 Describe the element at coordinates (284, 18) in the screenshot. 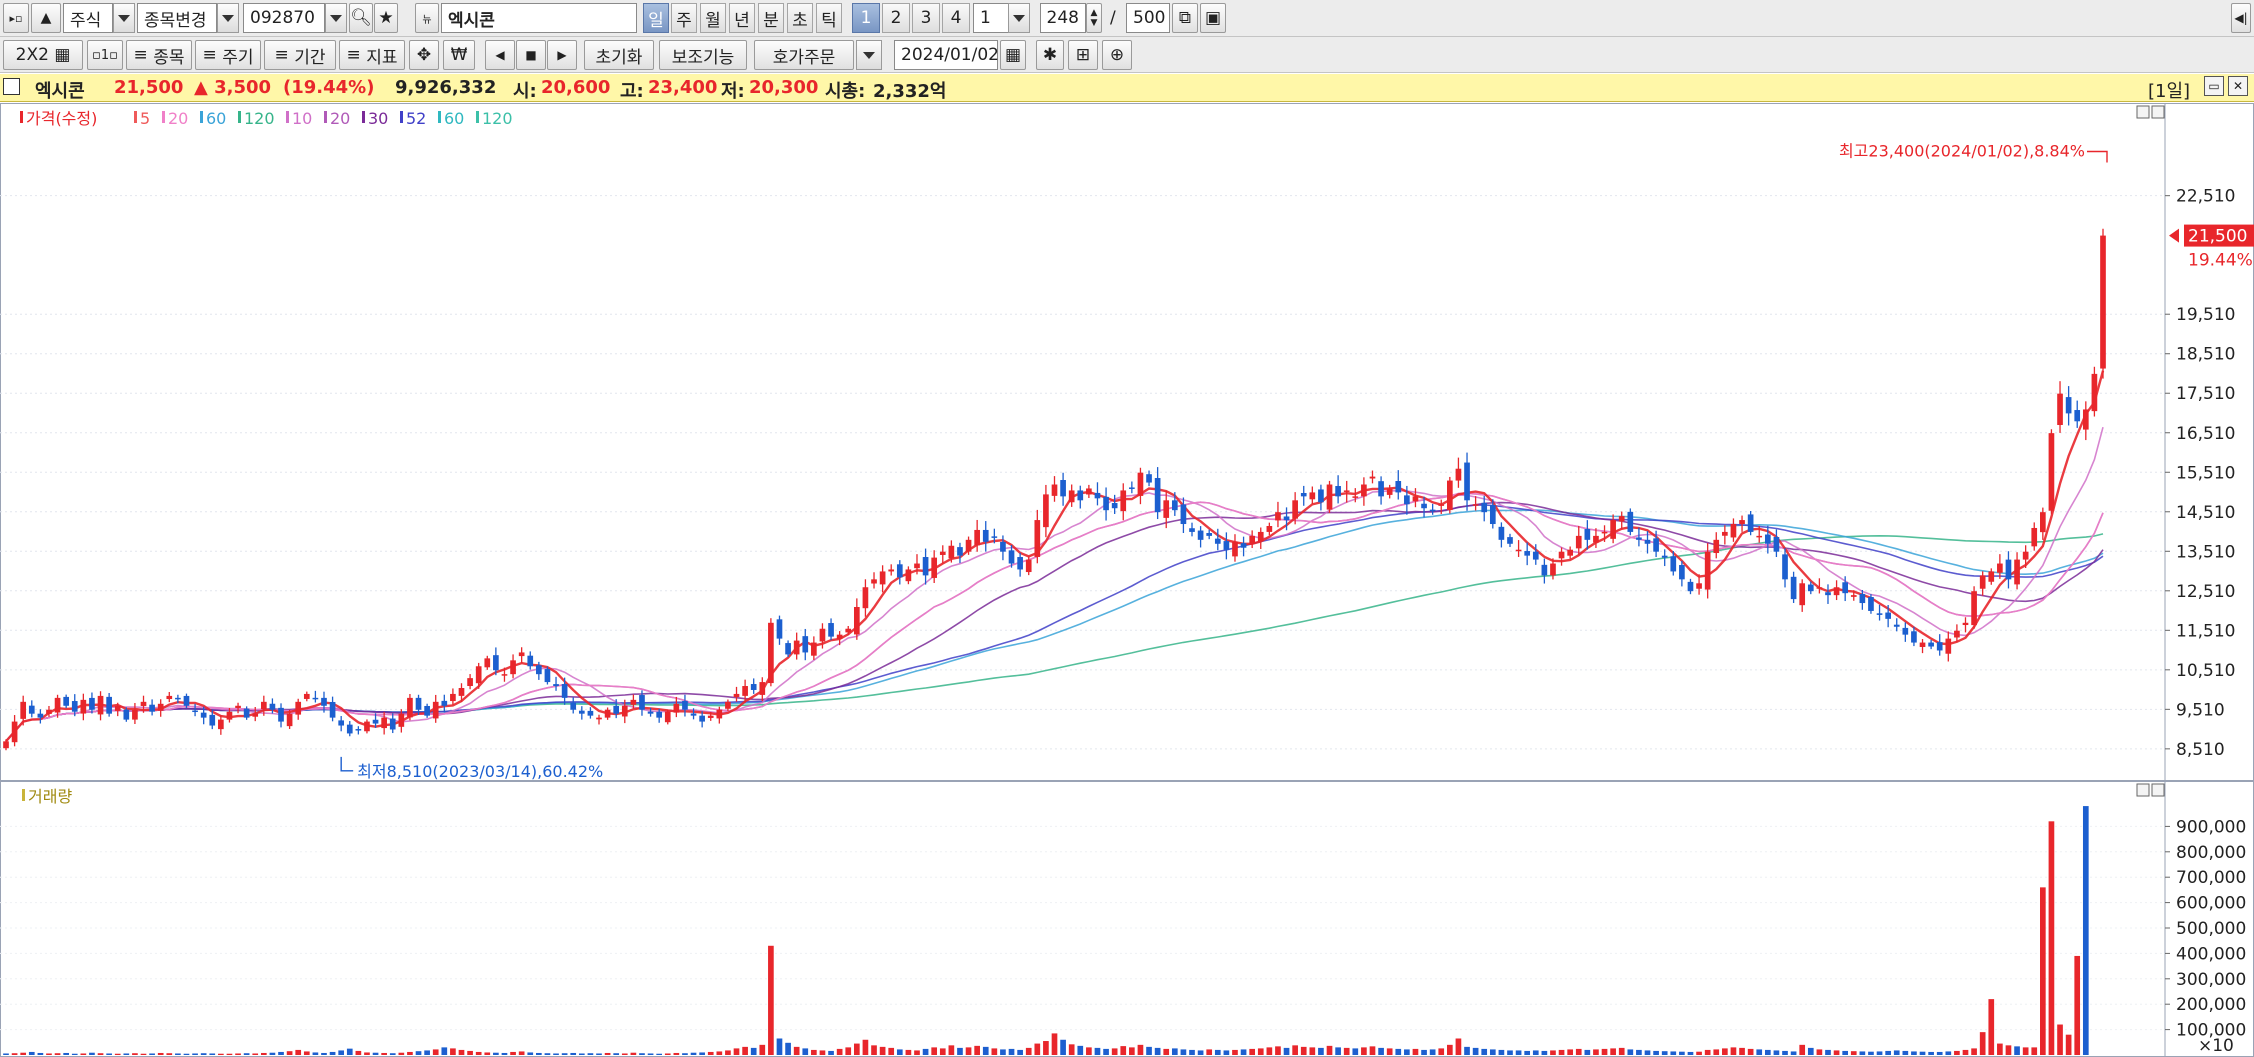

I see `stock-code-input: 092870` at that location.